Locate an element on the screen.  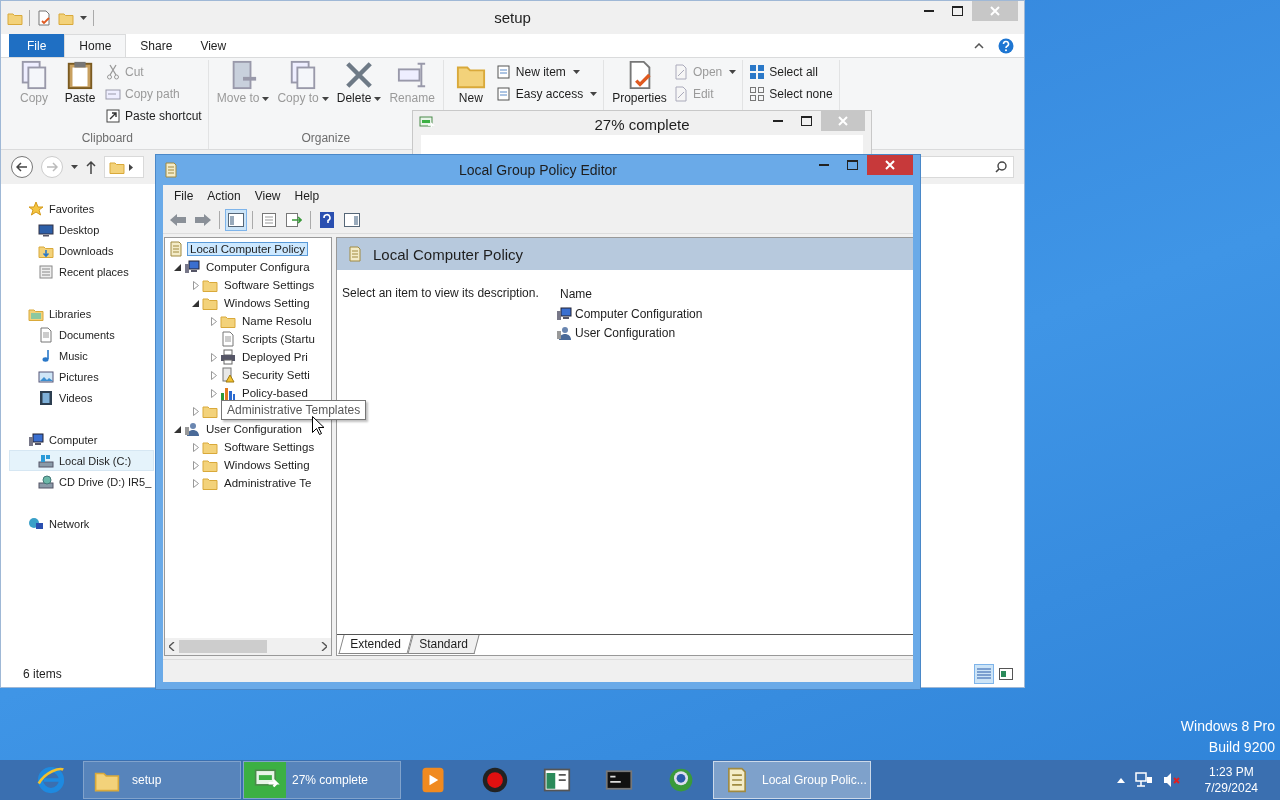
cd-icon is located at coordinates (46, 481).